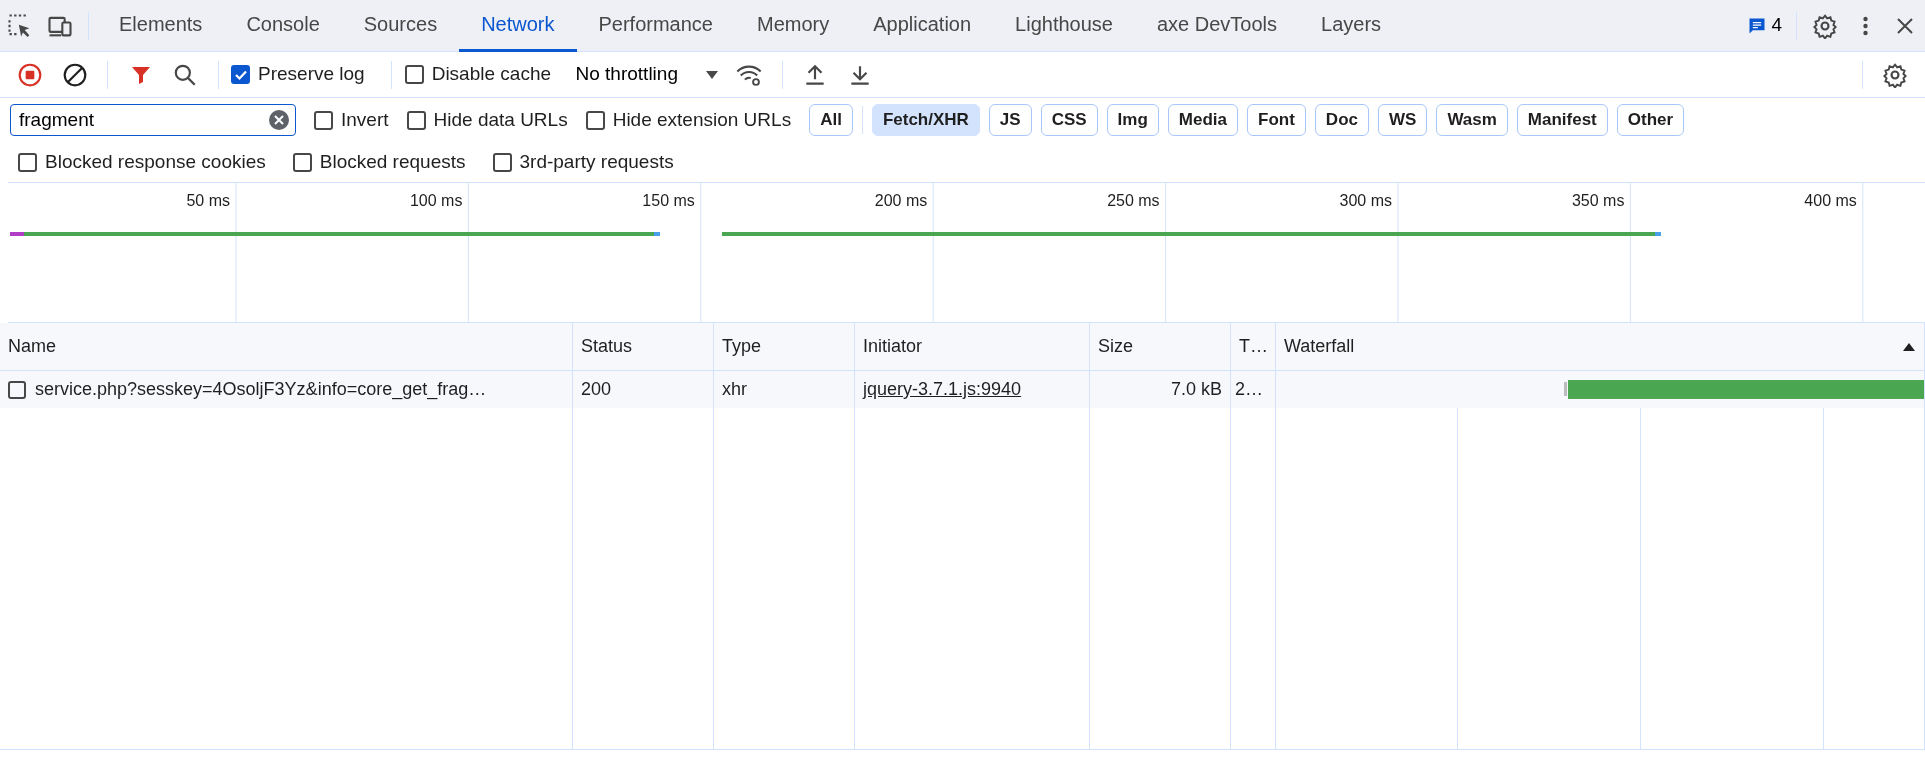 The width and height of the screenshot is (1925, 765). Describe the element at coordinates (17, 389) in the screenshot. I see `row-checkbox` at that location.